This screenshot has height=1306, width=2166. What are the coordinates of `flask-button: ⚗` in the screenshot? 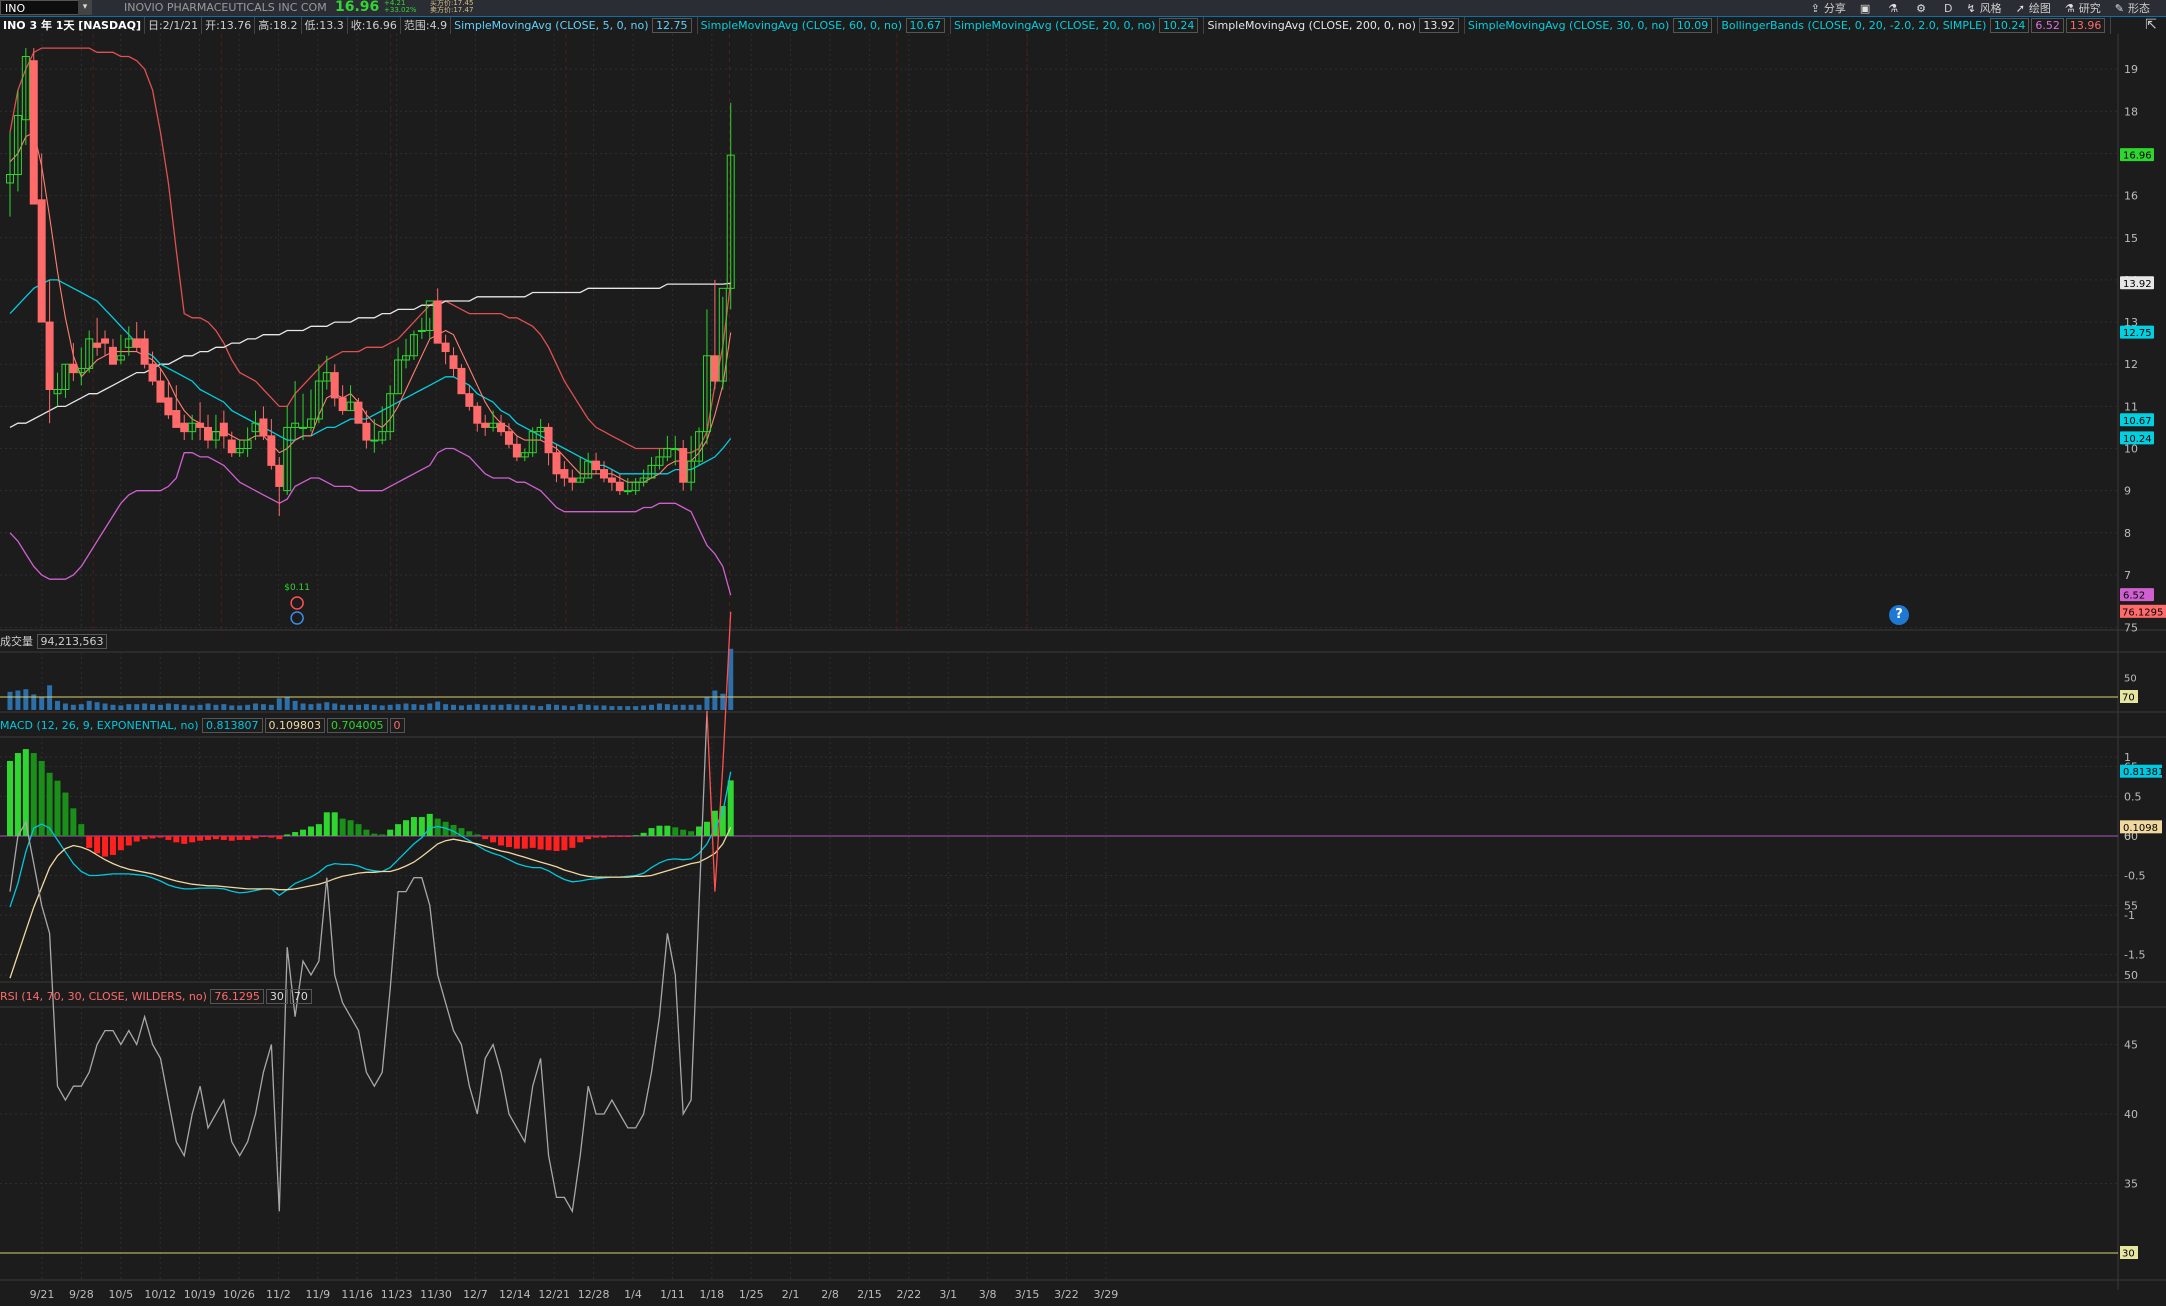 It's located at (1895, 8).